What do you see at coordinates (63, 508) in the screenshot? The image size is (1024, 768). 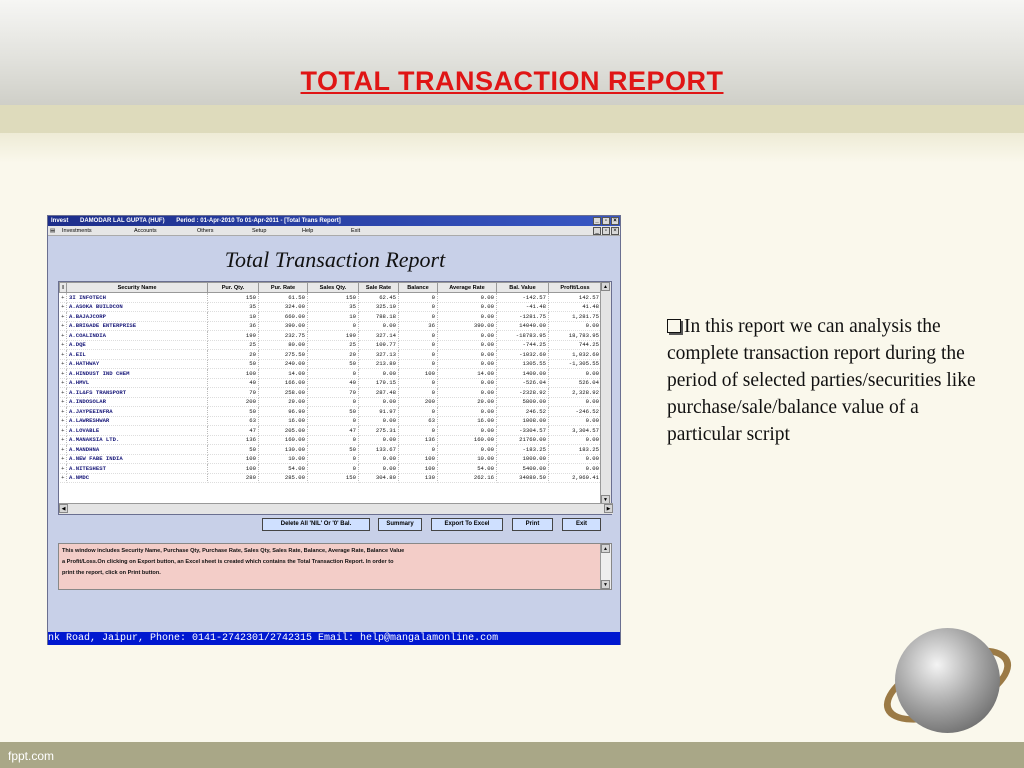 I see `scroll-left-icon: ◀` at bounding box center [63, 508].